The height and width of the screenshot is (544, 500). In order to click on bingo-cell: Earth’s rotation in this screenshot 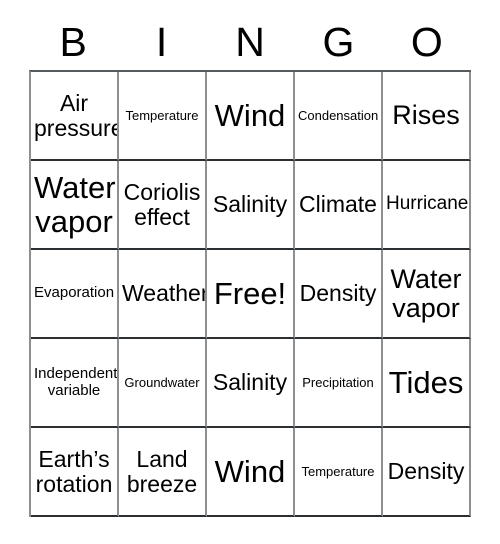, I will do `click(75, 472)`.